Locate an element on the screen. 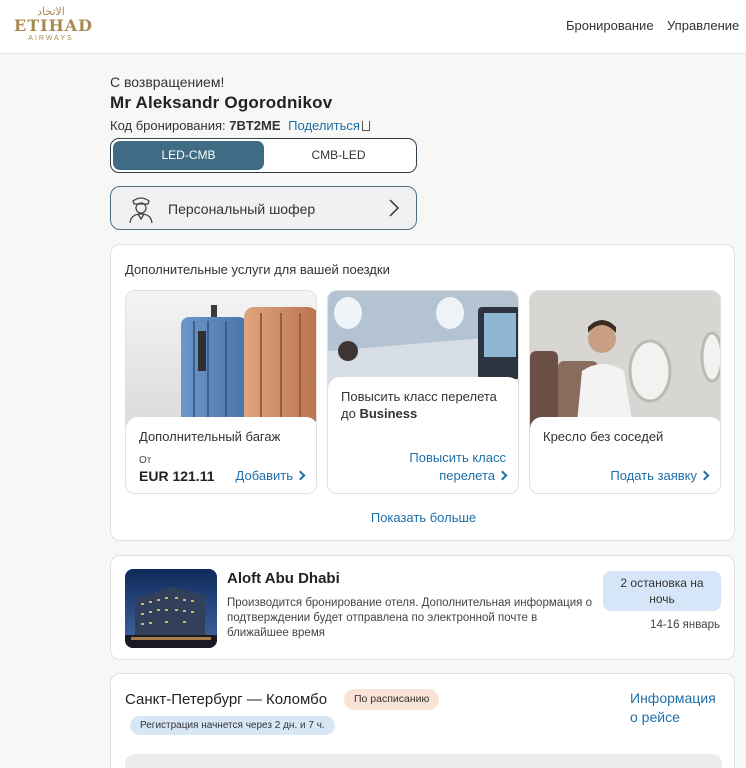  share-icon is located at coordinates (365, 126).